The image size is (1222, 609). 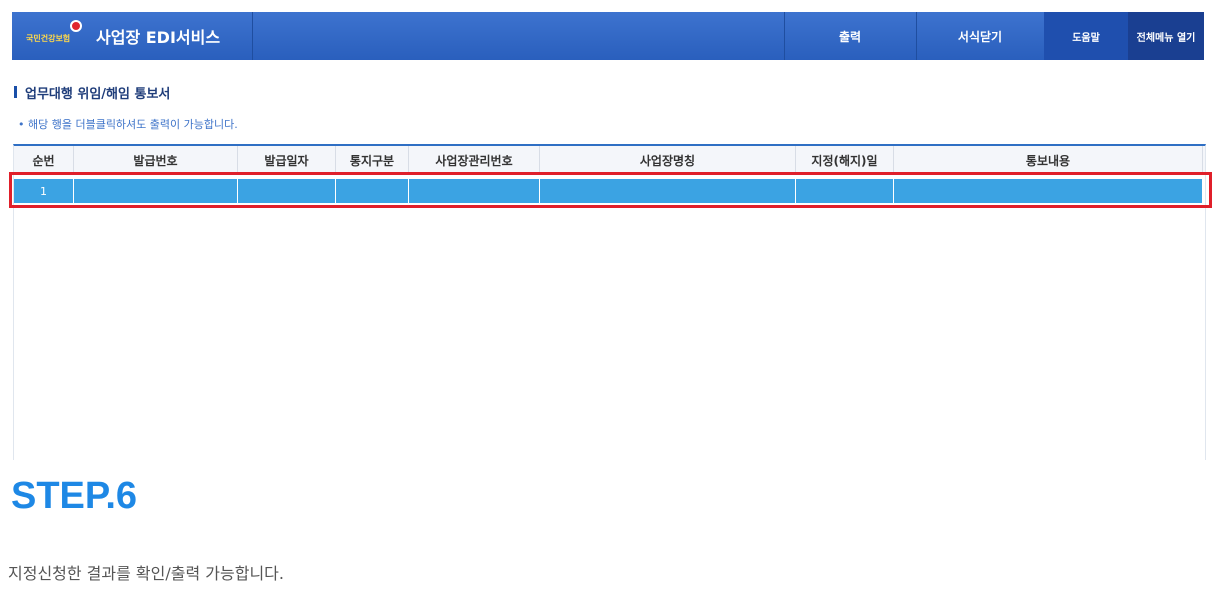 What do you see at coordinates (1166, 36) in the screenshot?
I see `open-all-menu-button: 전체메뉴 열기` at bounding box center [1166, 36].